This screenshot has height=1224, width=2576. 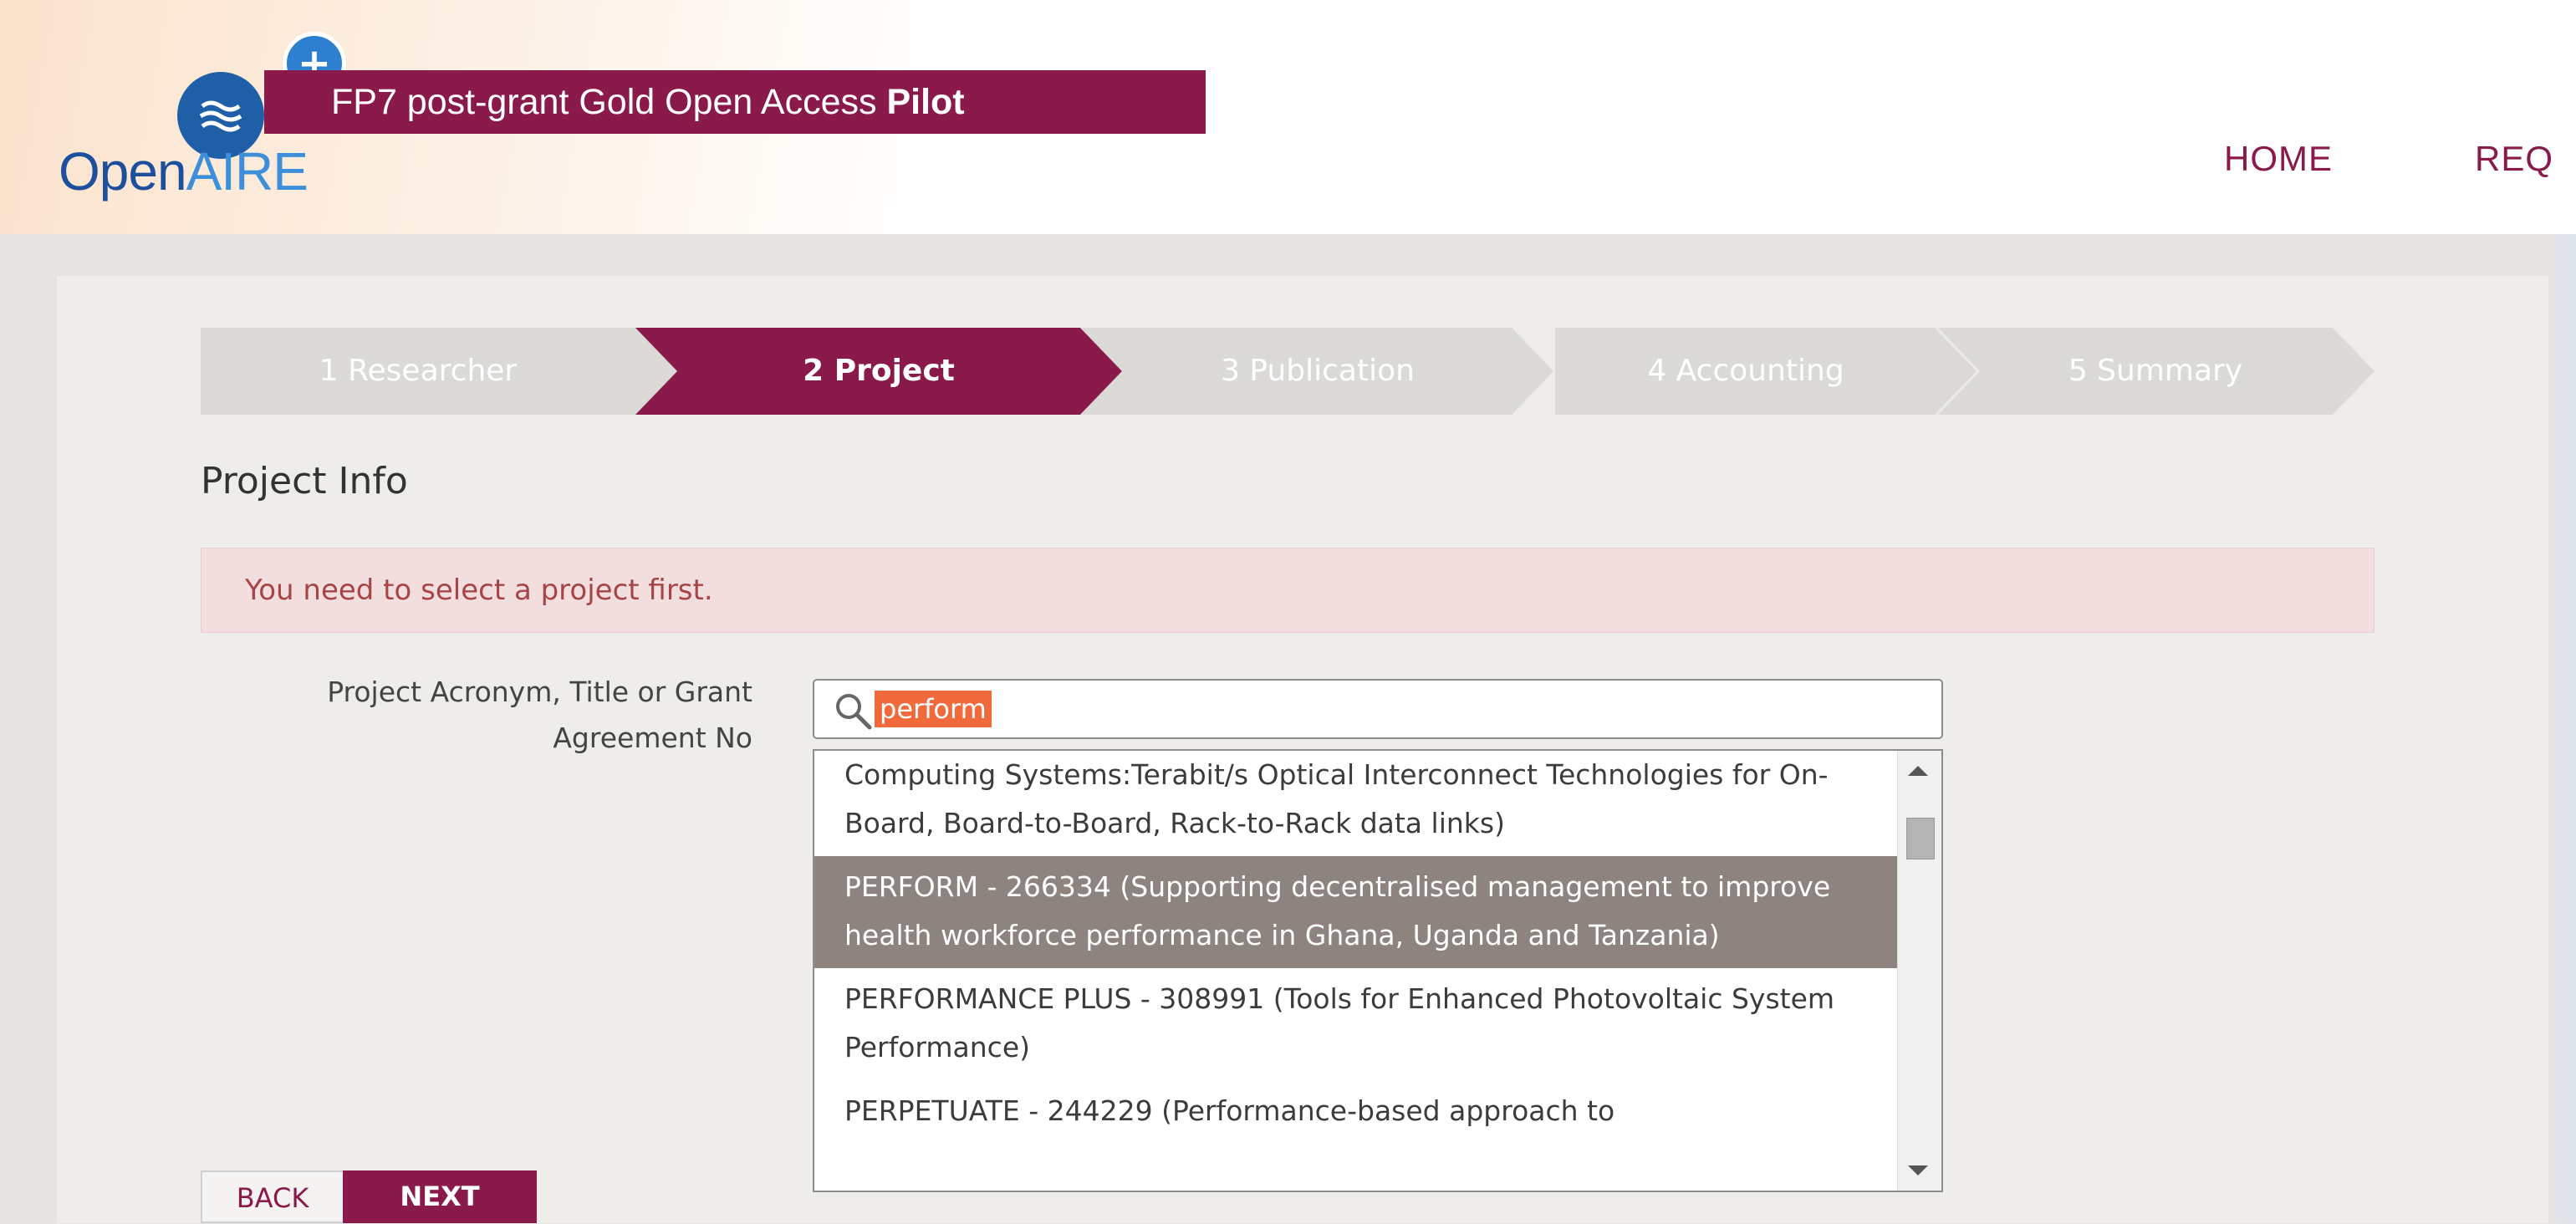 I want to click on search-value: perform, so click(x=933, y=709).